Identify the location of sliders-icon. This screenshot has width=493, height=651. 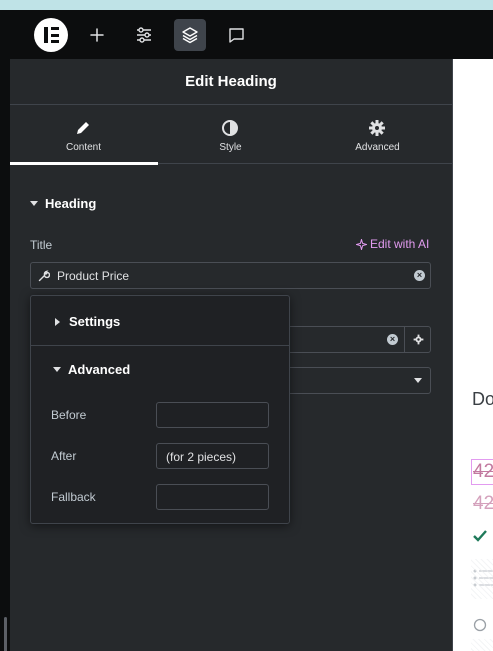
(144, 35).